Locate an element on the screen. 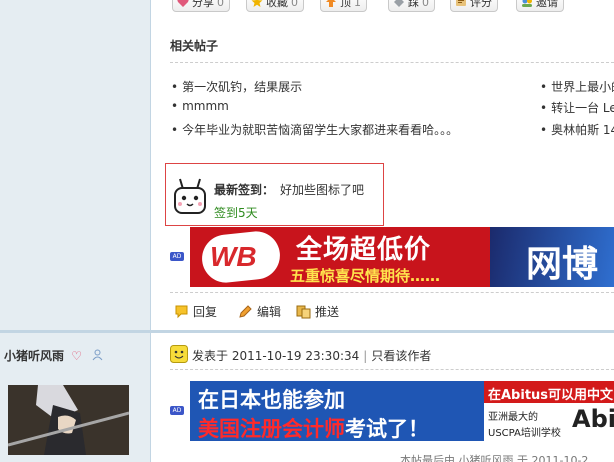  related-thread-link: 转让一台 Le is located at coordinates (577, 107).